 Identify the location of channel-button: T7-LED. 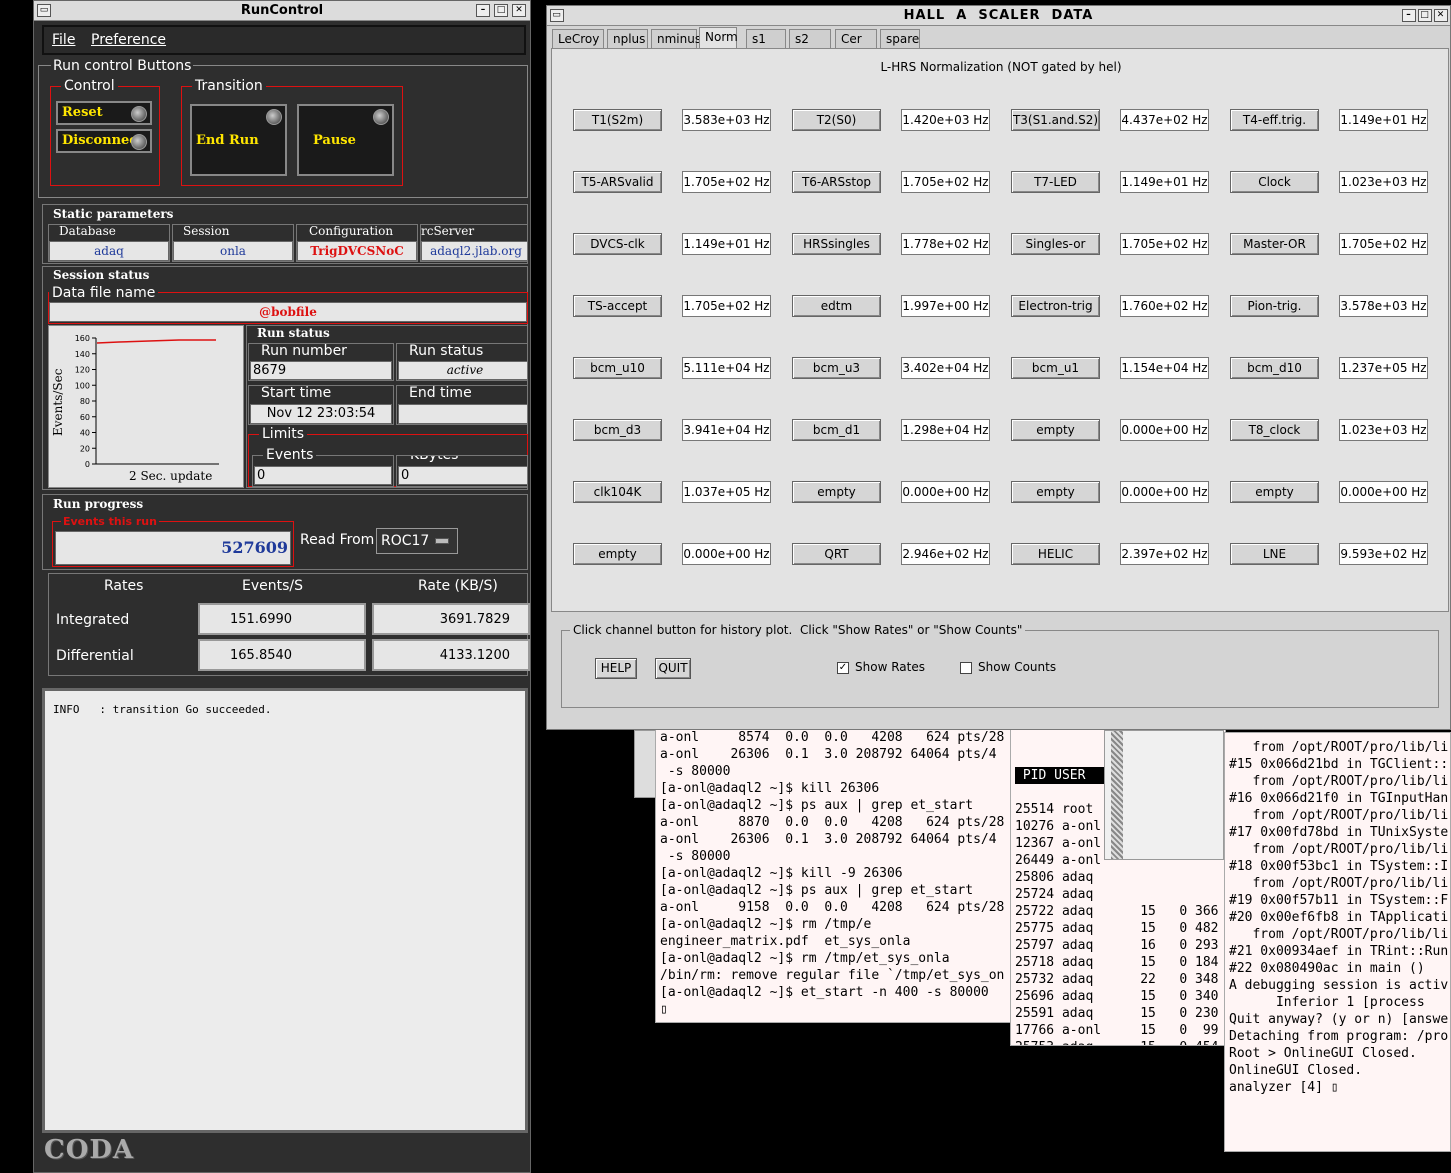
(1055, 182).